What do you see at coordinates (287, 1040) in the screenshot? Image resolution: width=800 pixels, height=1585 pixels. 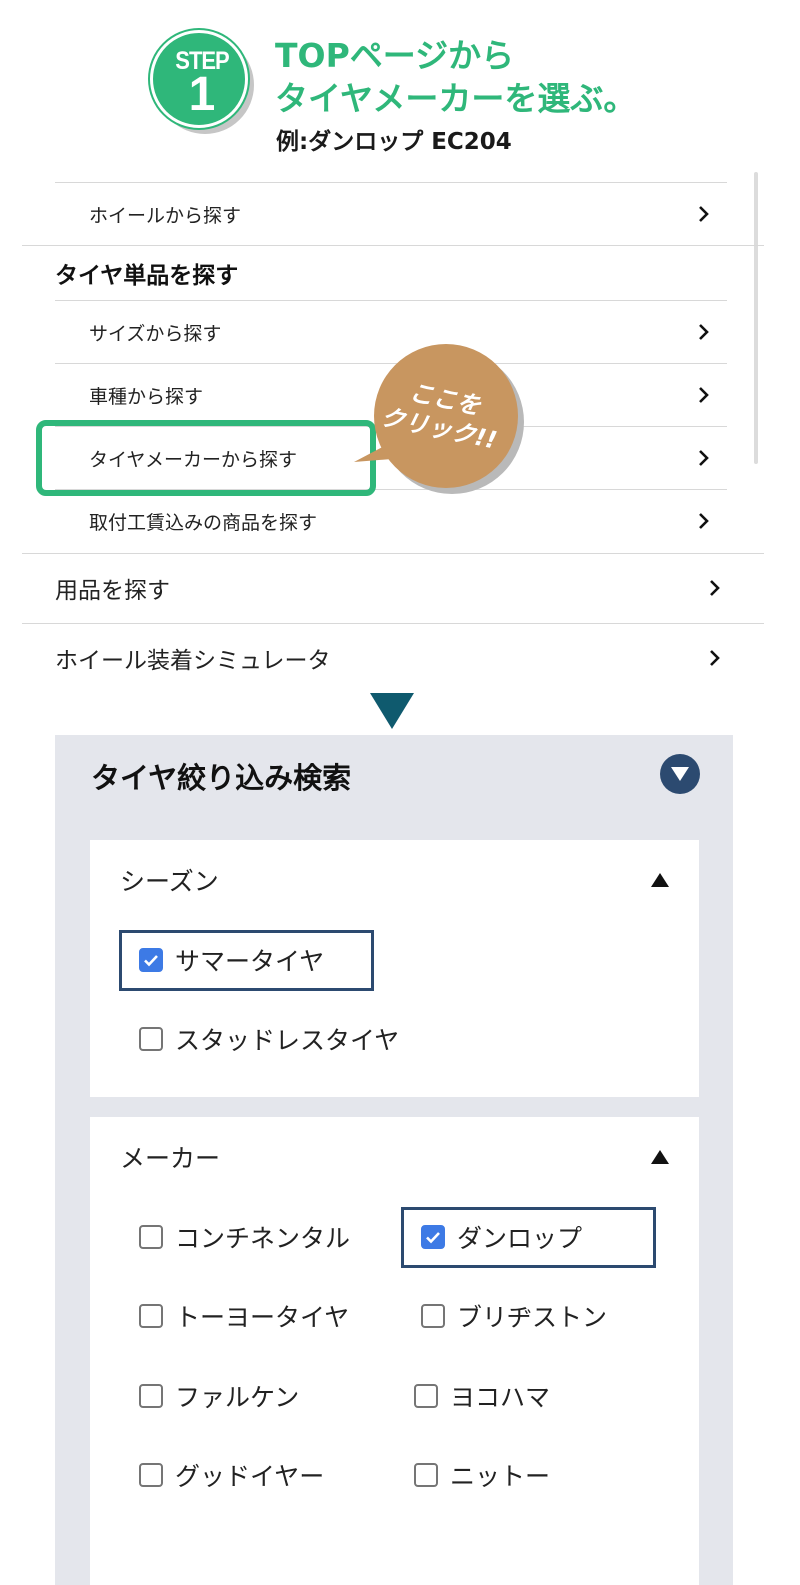 I see `option-label: スタッドレスタイヤ` at bounding box center [287, 1040].